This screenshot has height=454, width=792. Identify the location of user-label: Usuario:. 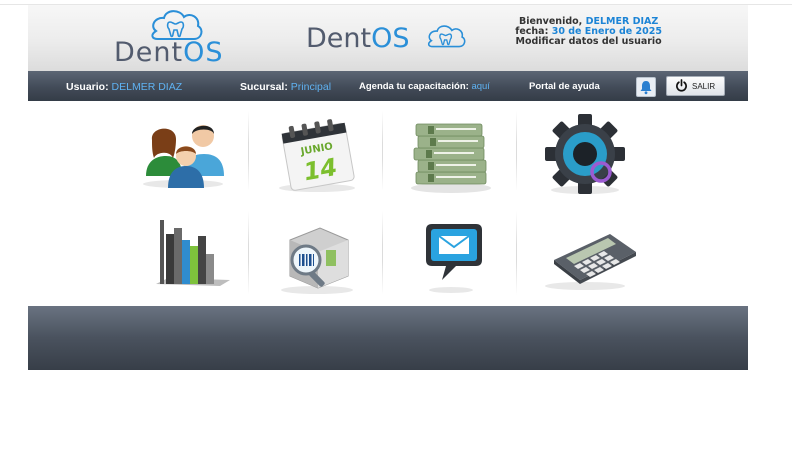
(87, 87).